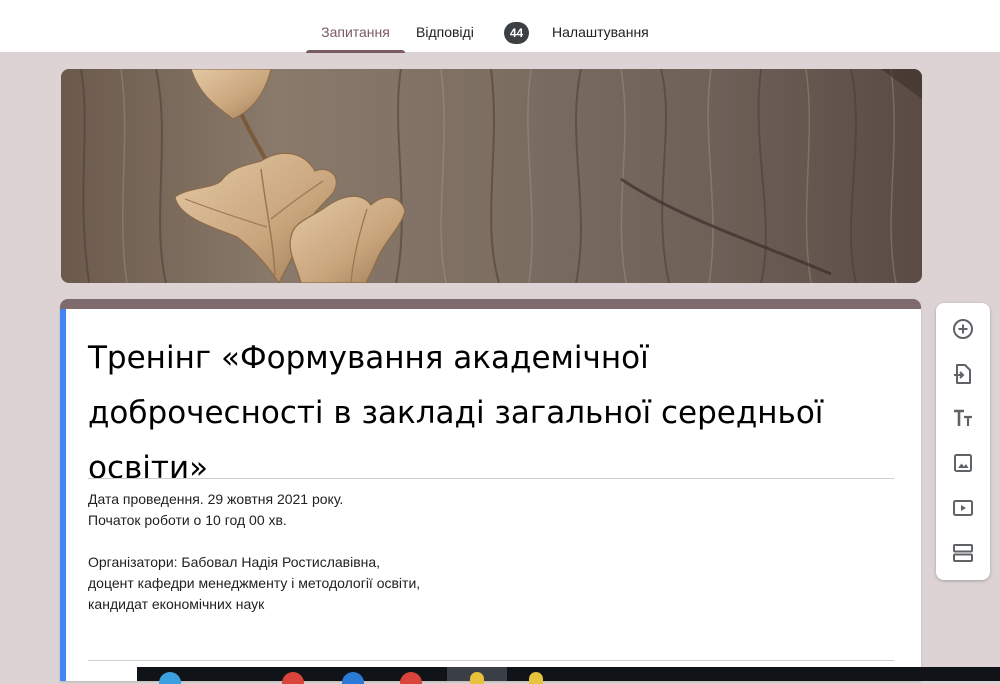  I want to click on add-section-icon, so click(963, 553).